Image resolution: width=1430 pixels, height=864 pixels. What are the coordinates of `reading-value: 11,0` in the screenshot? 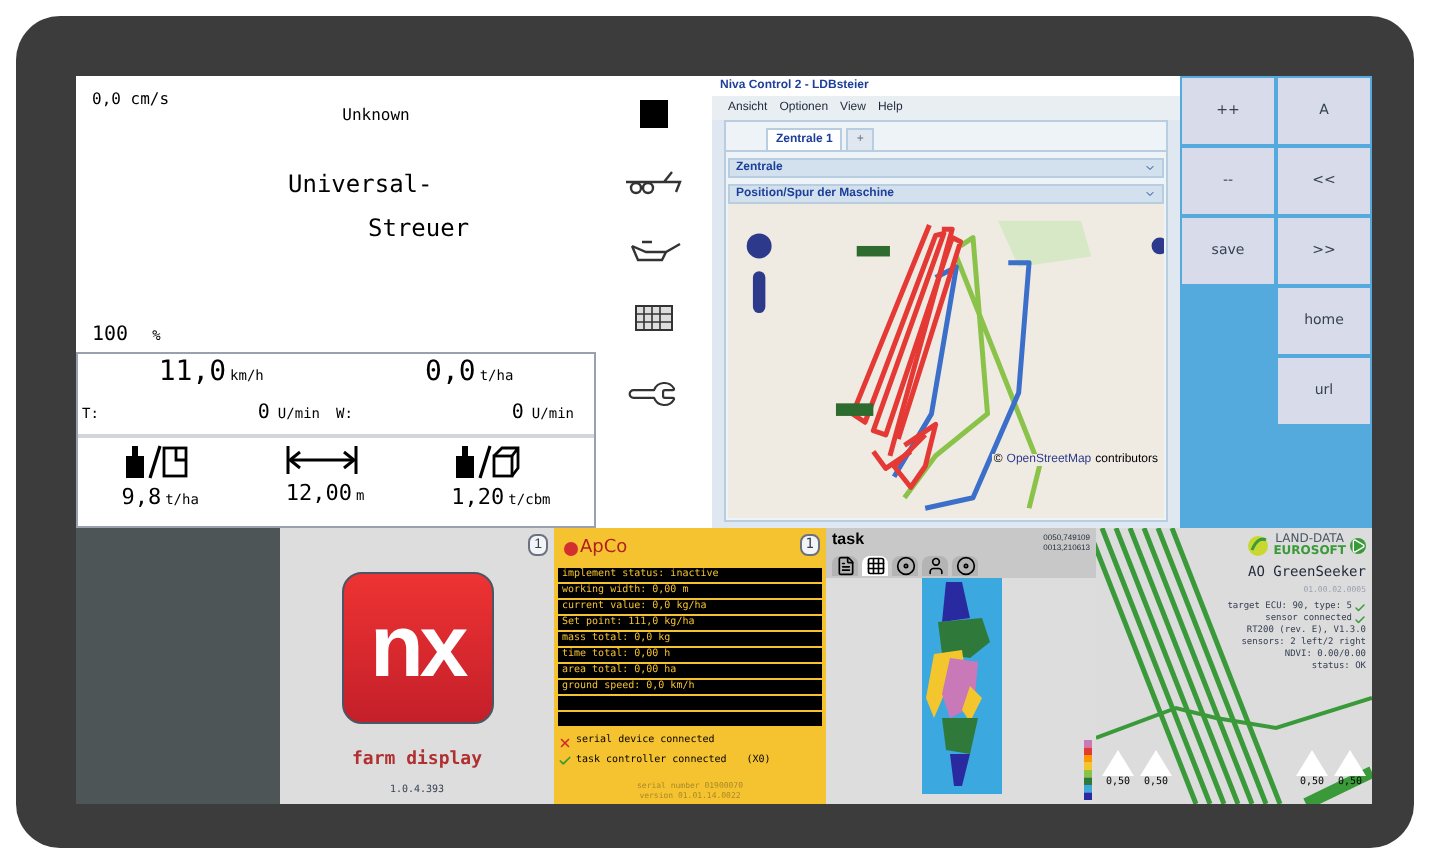 It's located at (192, 372).